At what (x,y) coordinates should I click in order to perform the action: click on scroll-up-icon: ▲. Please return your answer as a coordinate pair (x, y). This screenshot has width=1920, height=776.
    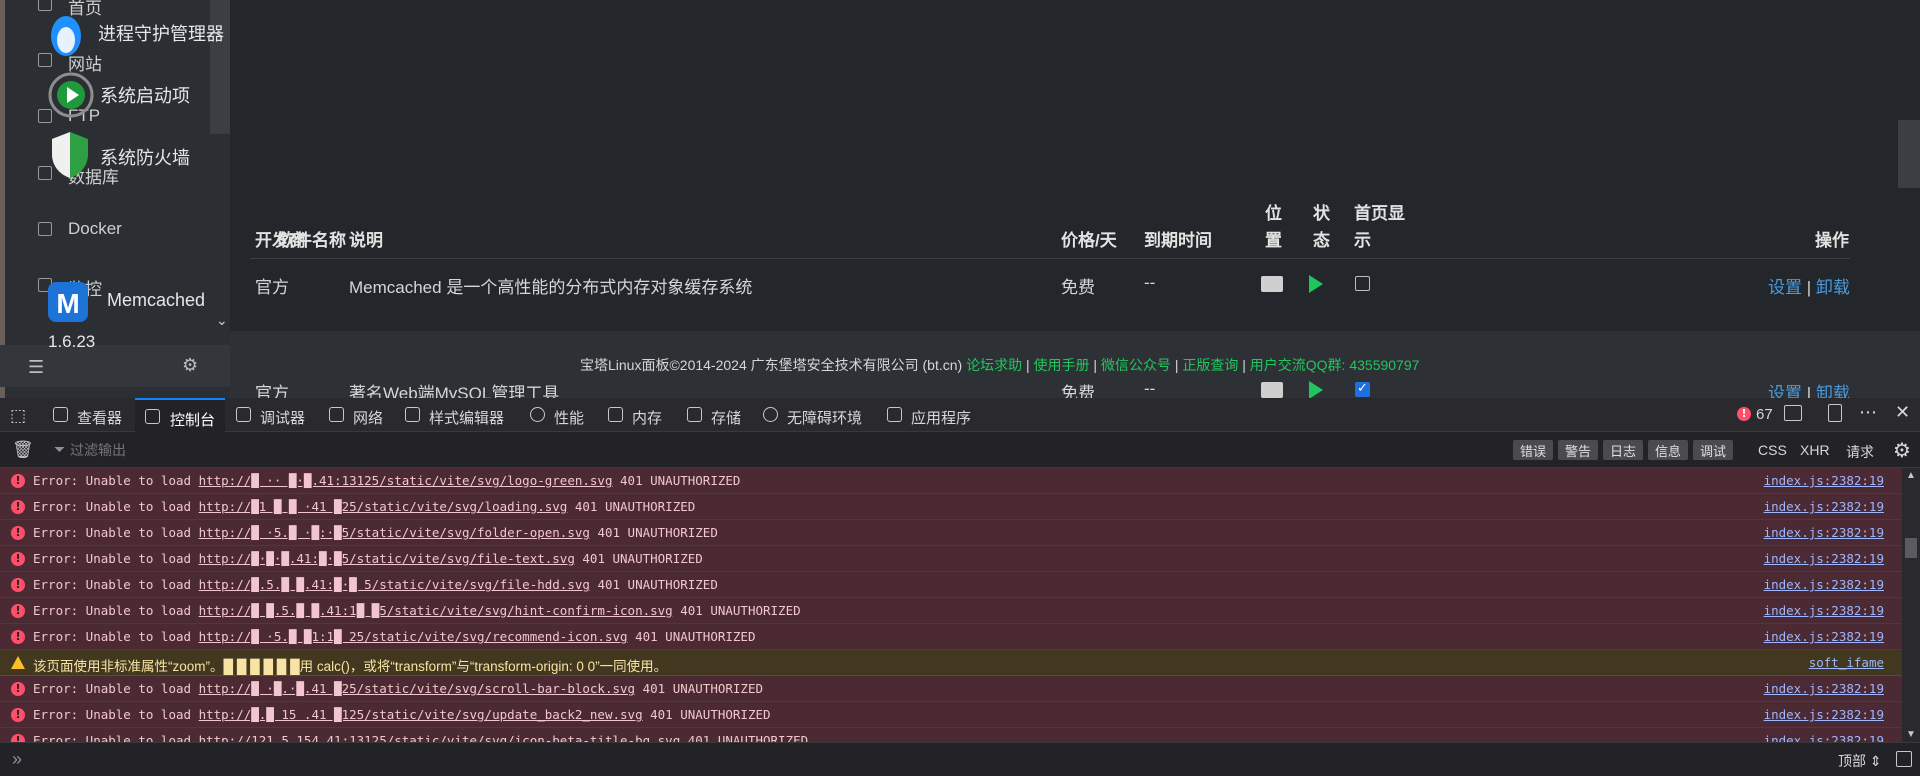
    Looking at the image, I should click on (1911, 475).